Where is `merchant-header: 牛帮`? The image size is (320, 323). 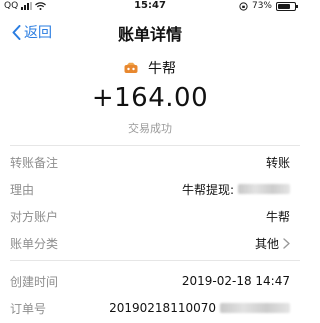 merchant-header: 牛帮 is located at coordinates (150, 68).